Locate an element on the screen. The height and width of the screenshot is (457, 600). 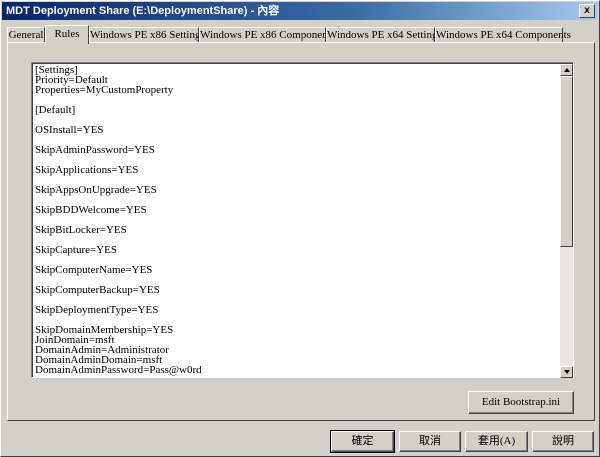
tab-rules: Rules is located at coordinates (67, 34).